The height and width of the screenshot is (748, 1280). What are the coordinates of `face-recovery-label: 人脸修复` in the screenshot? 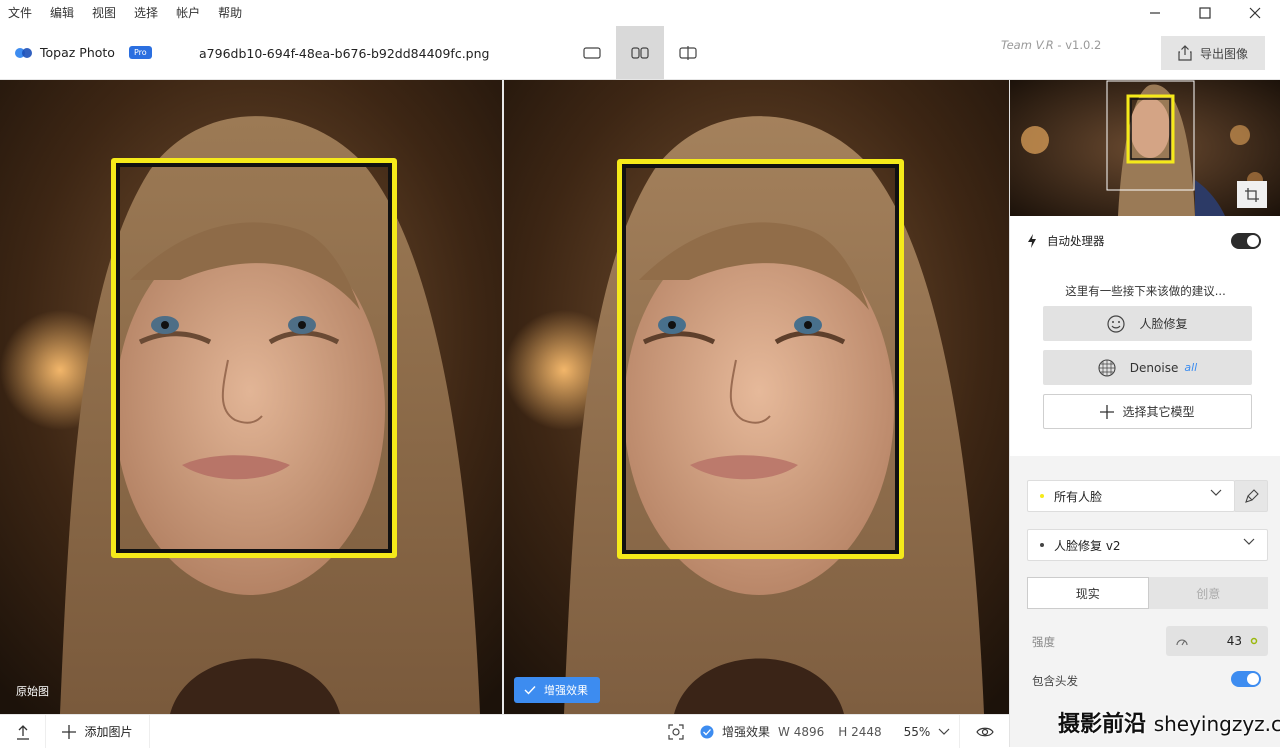 It's located at (1163, 324).